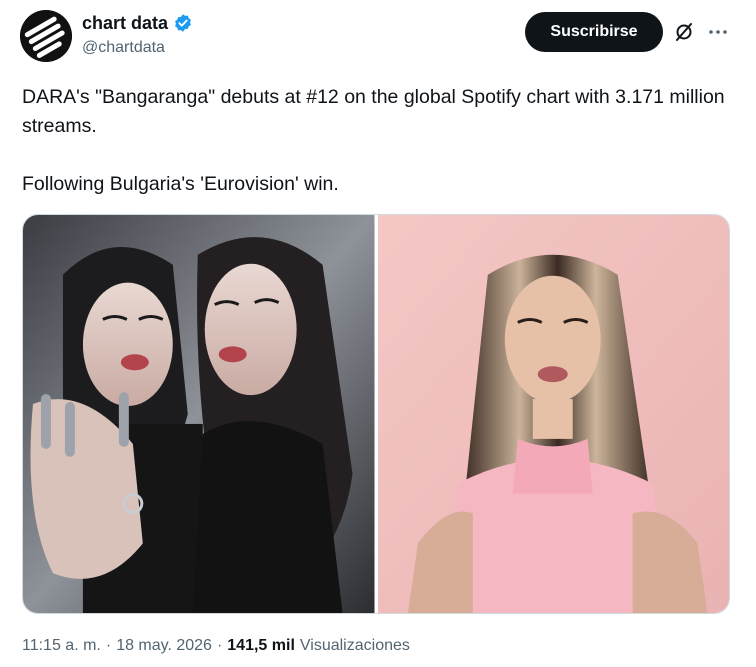 The image size is (756, 667). I want to click on chart-data-logo-icon, so click(46, 36).